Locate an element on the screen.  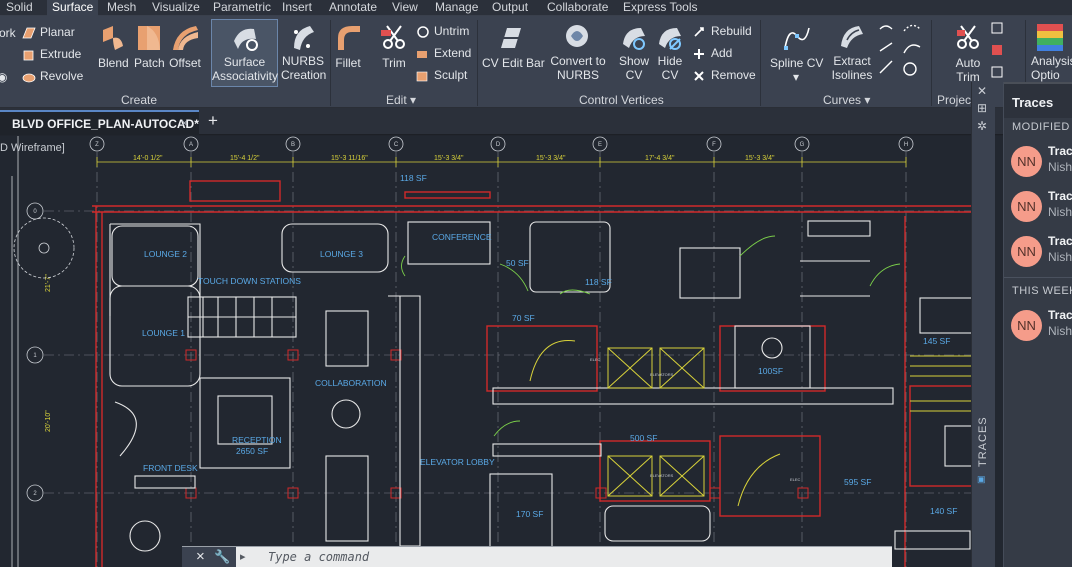
tab-manage: Manage is located at coordinates (456, 8).